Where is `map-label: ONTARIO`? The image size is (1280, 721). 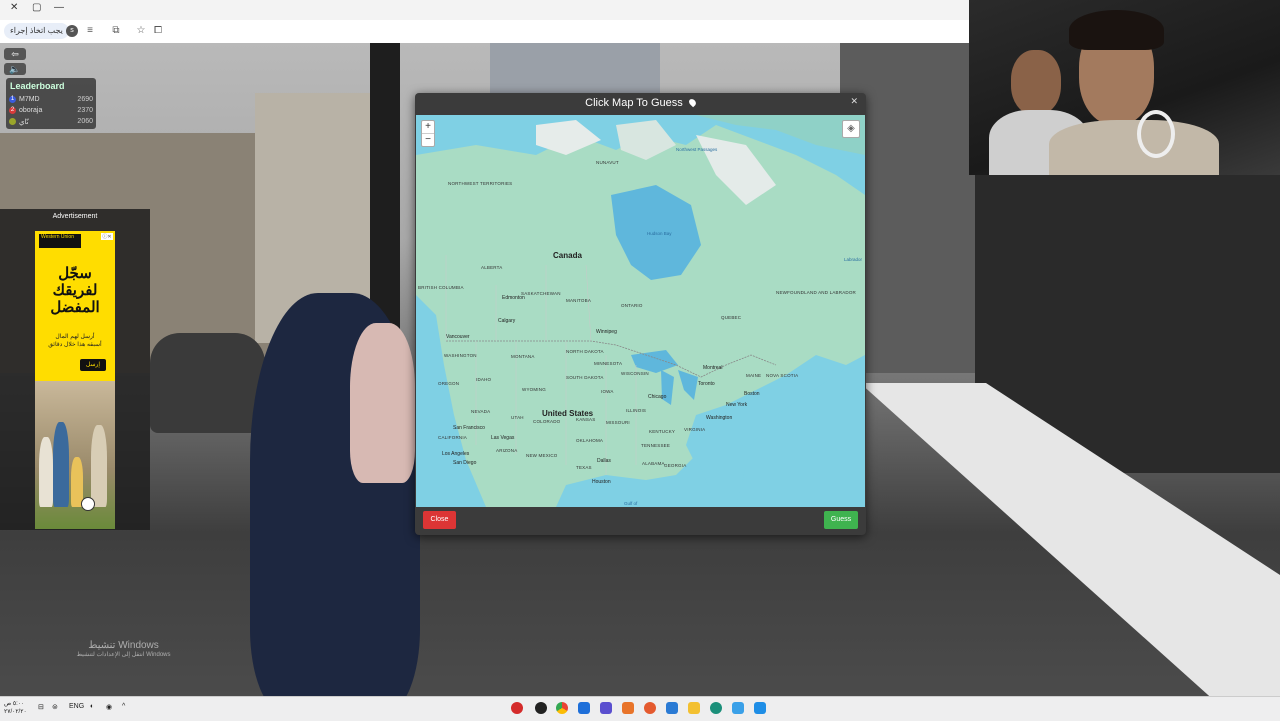
map-label: ONTARIO is located at coordinates (632, 305).